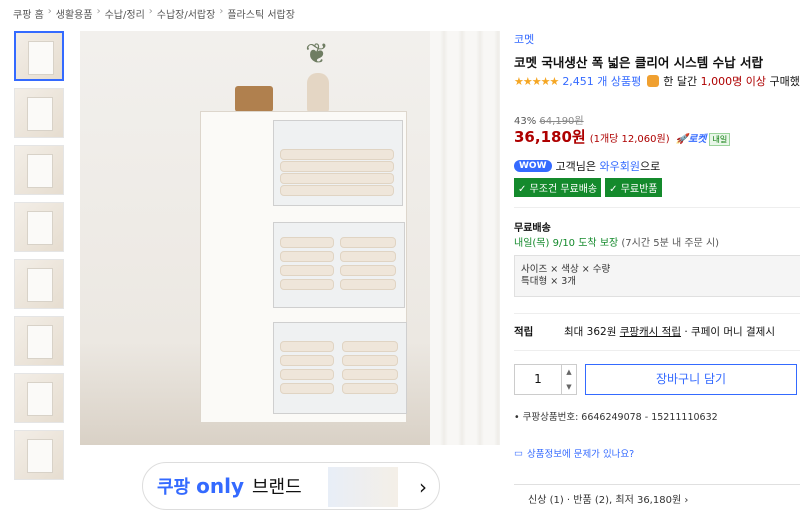  Describe the element at coordinates (691, 379) in the screenshot. I see `add-to-cart-button: 장바구니 담기` at that location.